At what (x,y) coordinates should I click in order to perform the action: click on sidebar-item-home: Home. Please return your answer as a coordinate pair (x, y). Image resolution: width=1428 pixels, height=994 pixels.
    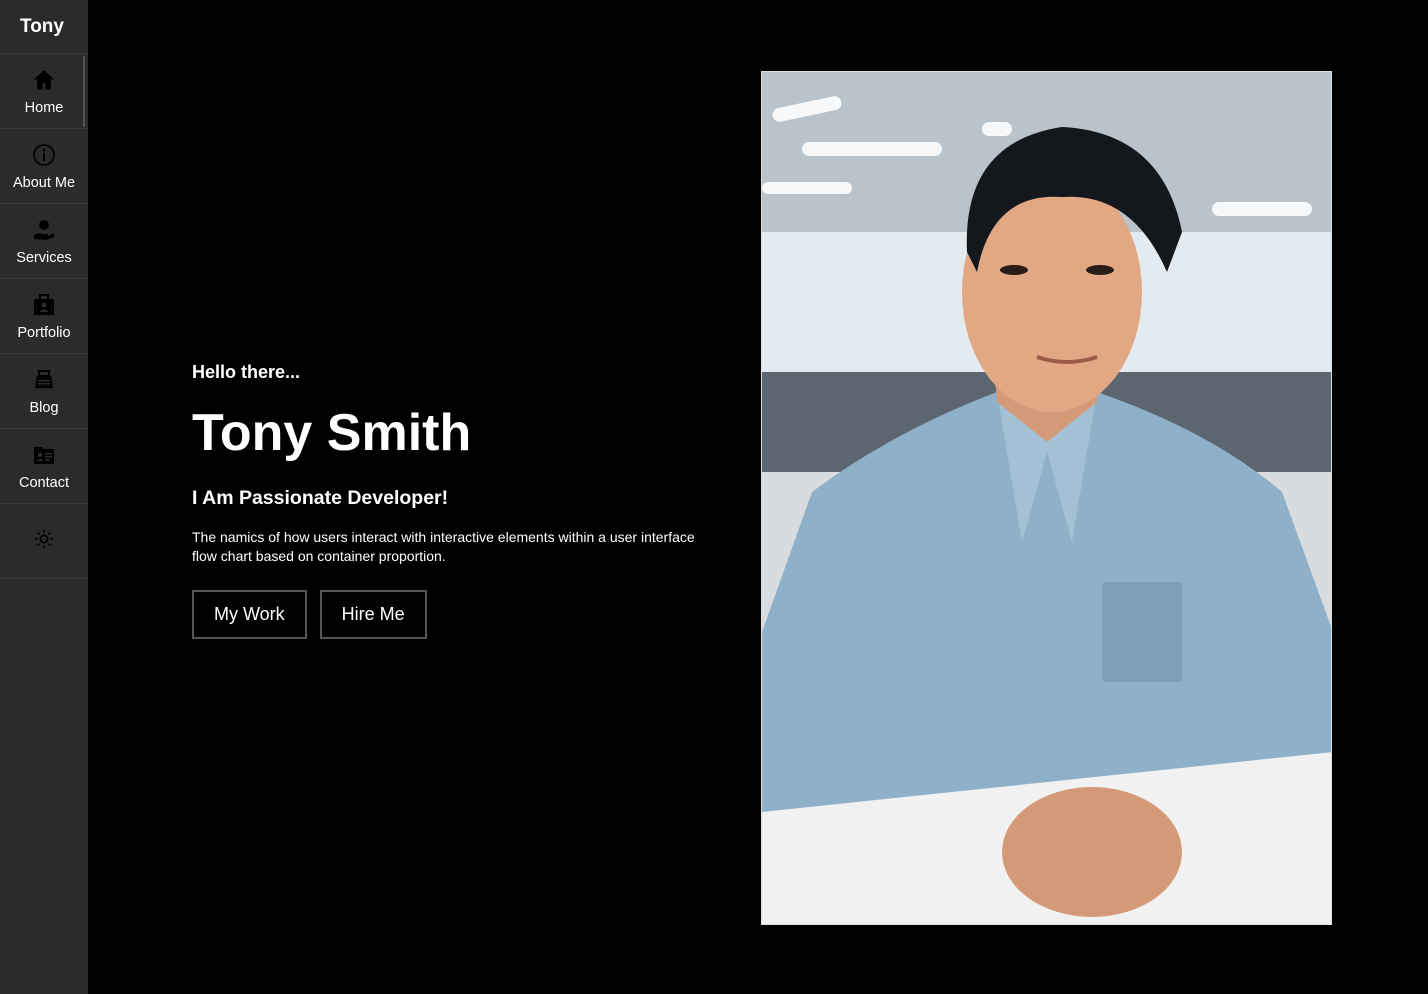
    Looking at the image, I should click on (44, 91).